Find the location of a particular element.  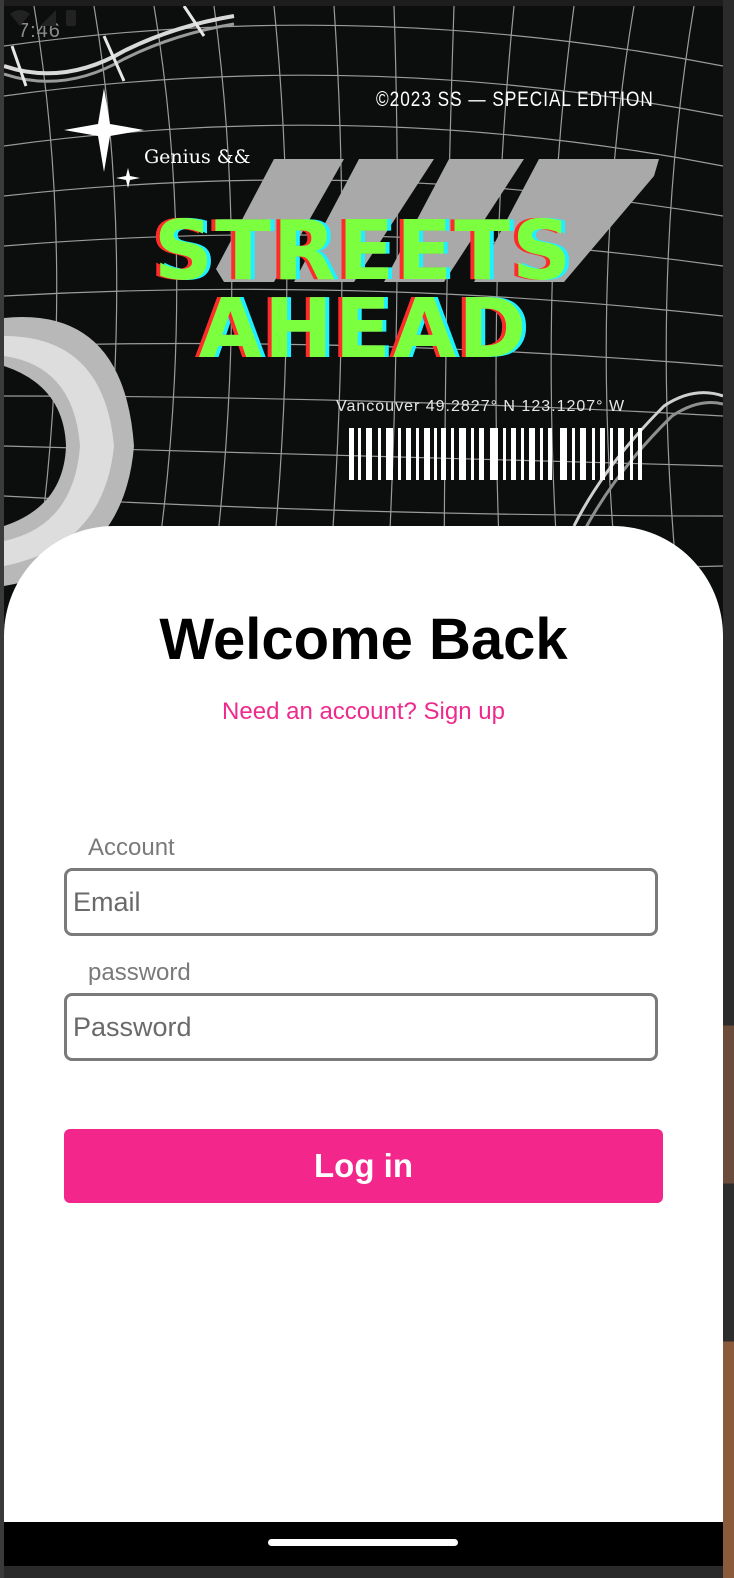

account-label: Account is located at coordinates (131, 847).